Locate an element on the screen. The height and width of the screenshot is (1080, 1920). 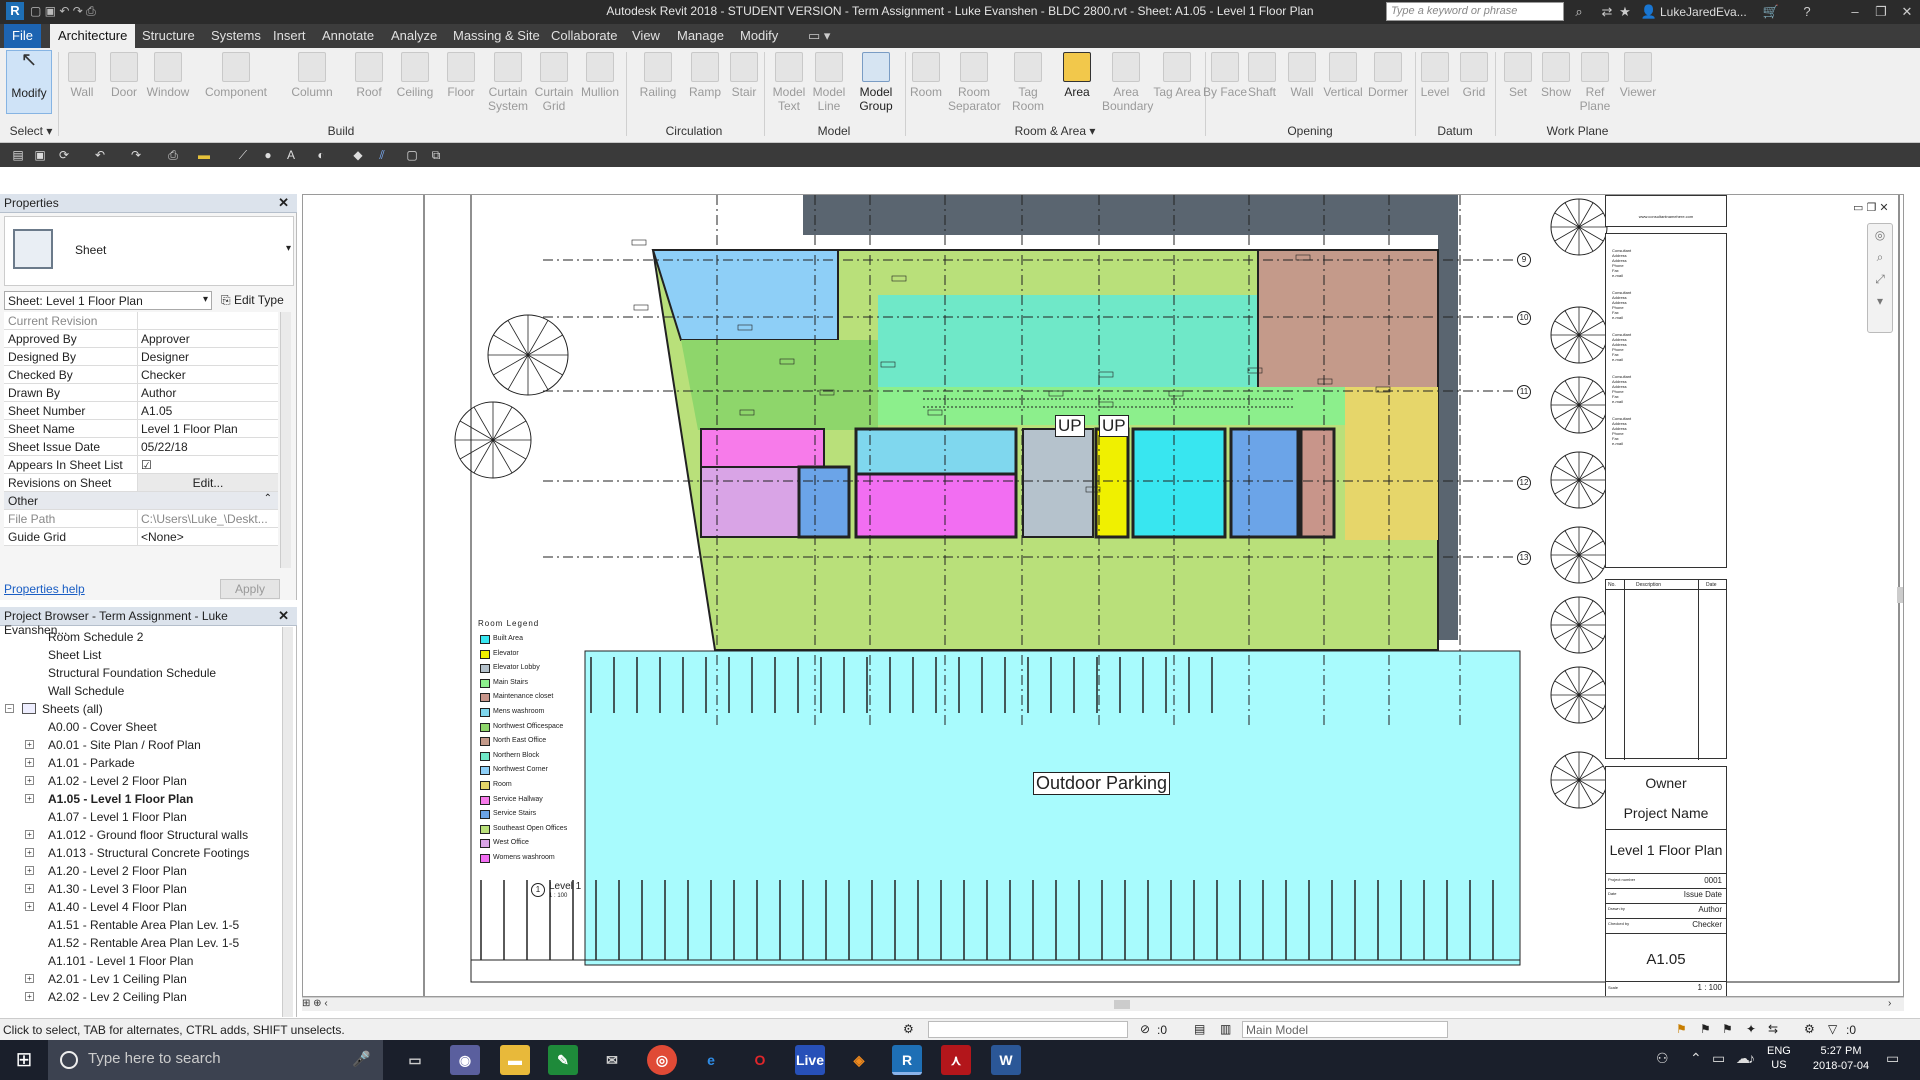
prop-value: Level 1 Floor Plan is located at coordinates (207, 428).